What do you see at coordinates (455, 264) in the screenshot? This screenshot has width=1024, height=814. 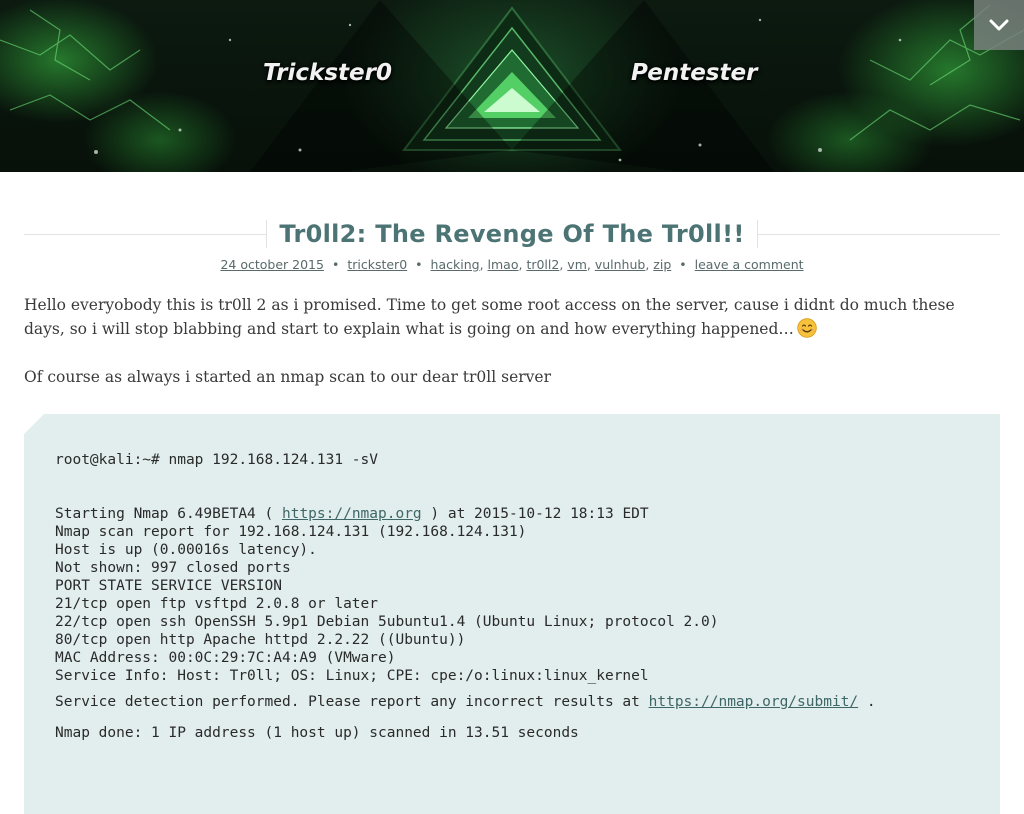 I see `tag-link-hacking: hacking` at bounding box center [455, 264].